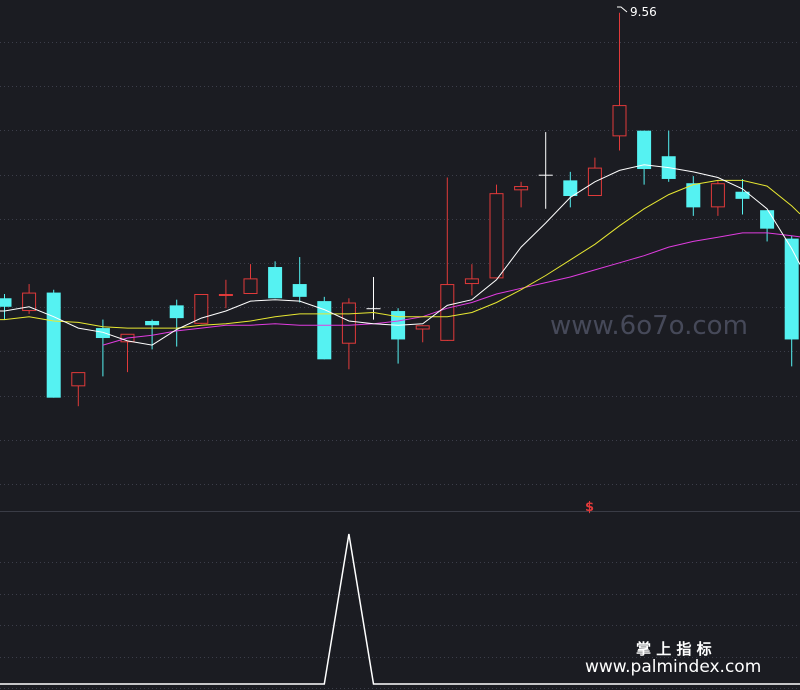 This screenshot has width=800, height=690. Describe the element at coordinates (589, 507) in the screenshot. I see `signal-marker: $` at that location.